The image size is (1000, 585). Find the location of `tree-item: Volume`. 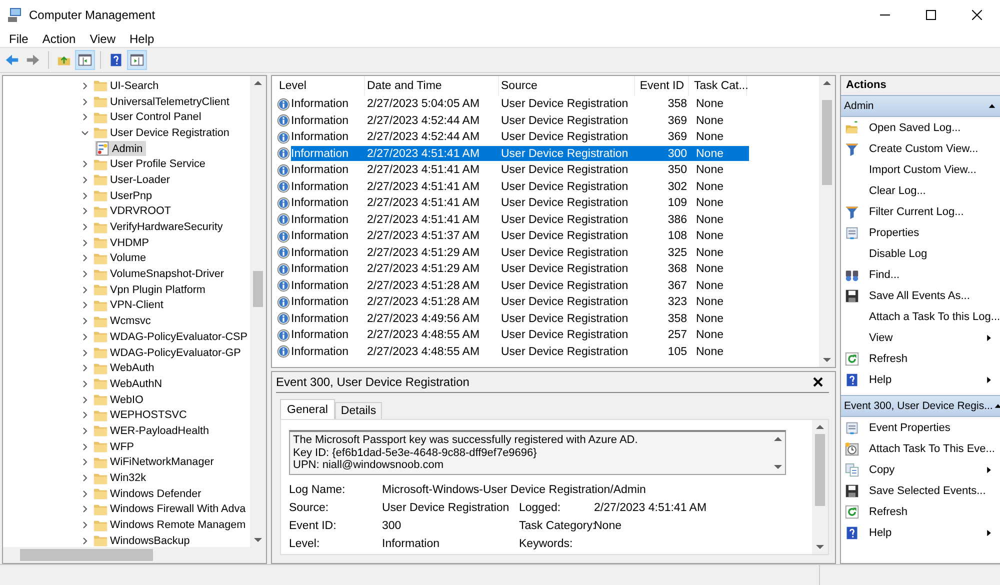

tree-item: Volume is located at coordinates (121, 258).